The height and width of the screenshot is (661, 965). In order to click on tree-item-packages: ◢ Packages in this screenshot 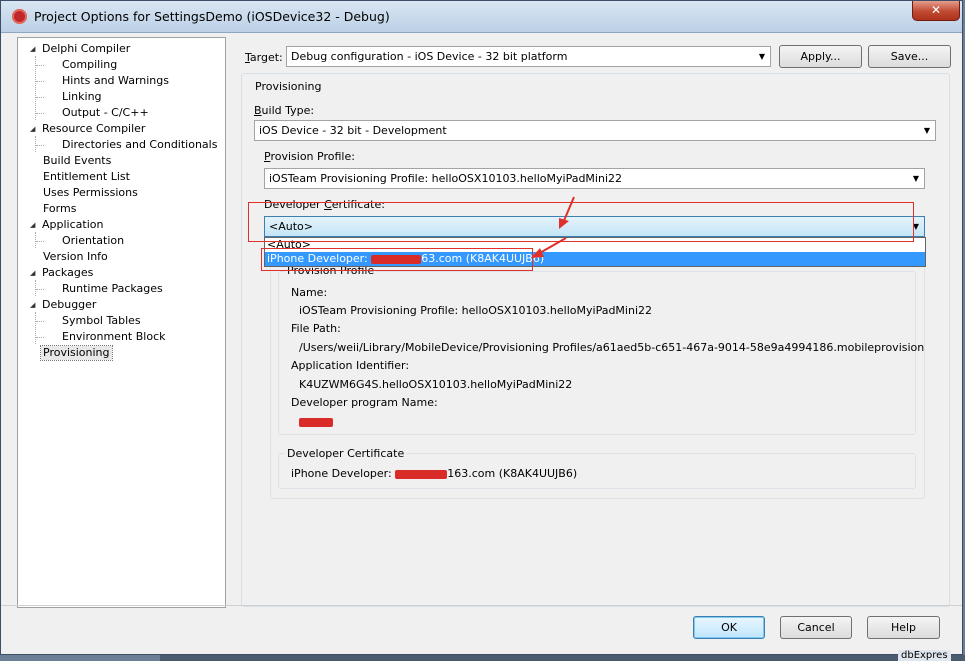, I will do `click(61, 273)`.